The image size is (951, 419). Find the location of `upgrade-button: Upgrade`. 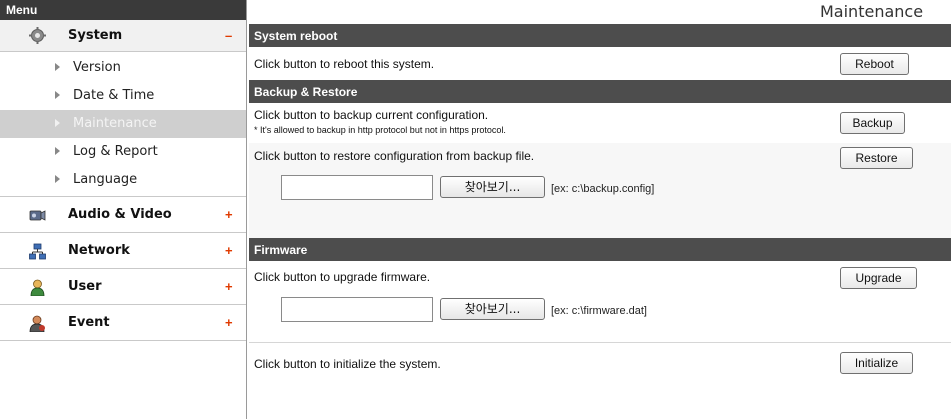

upgrade-button: Upgrade is located at coordinates (878, 278).